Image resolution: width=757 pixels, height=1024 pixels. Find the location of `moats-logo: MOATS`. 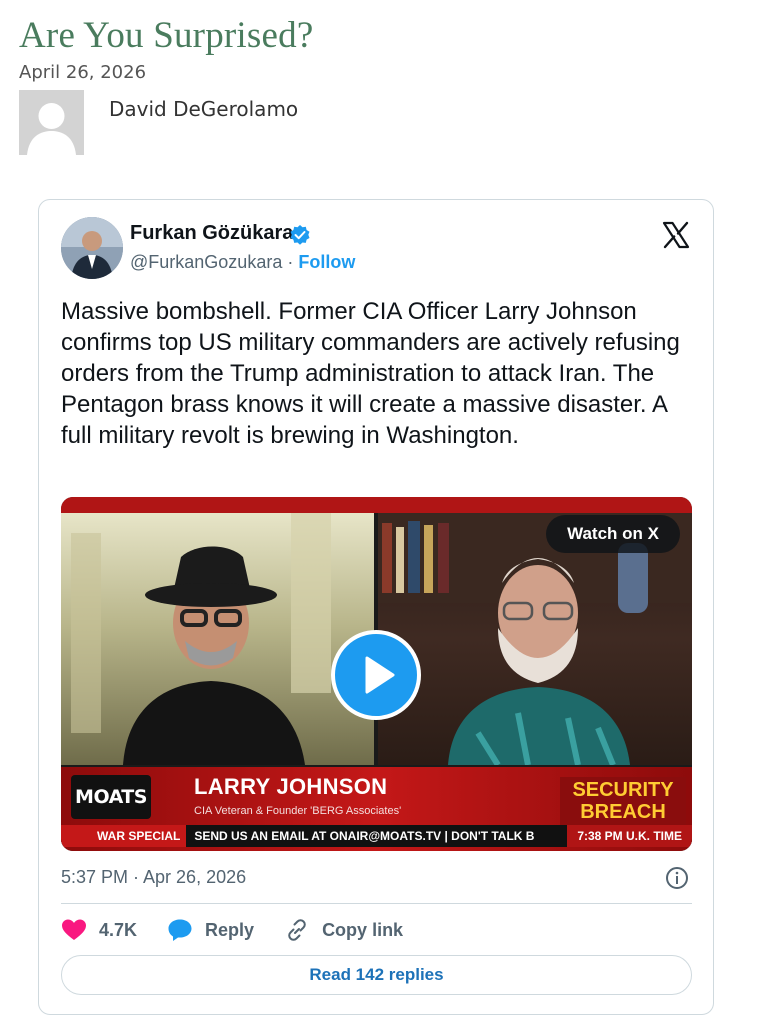

moats-logo: MOATS is located at coordinates (111, 797).